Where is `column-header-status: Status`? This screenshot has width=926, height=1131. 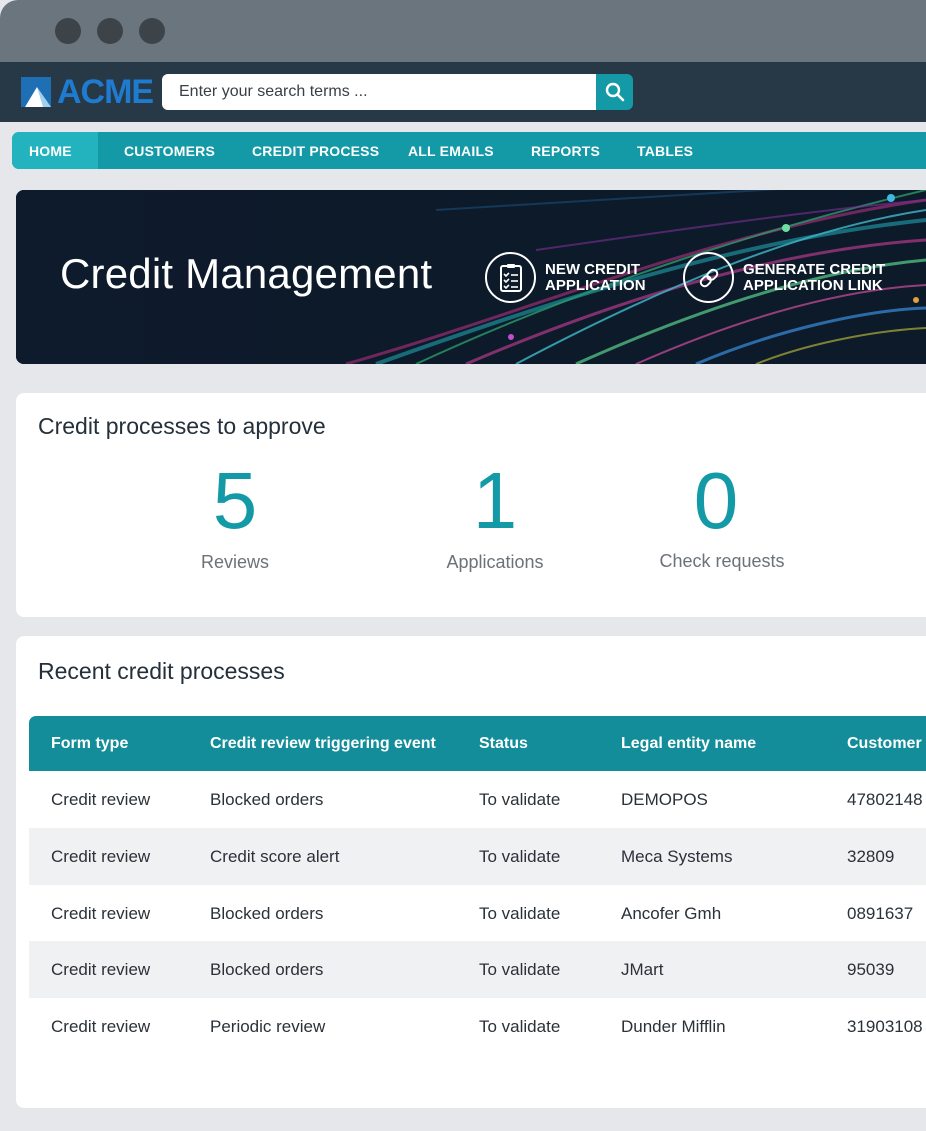
column-header-status: Status is located at coordinates (503, 743).